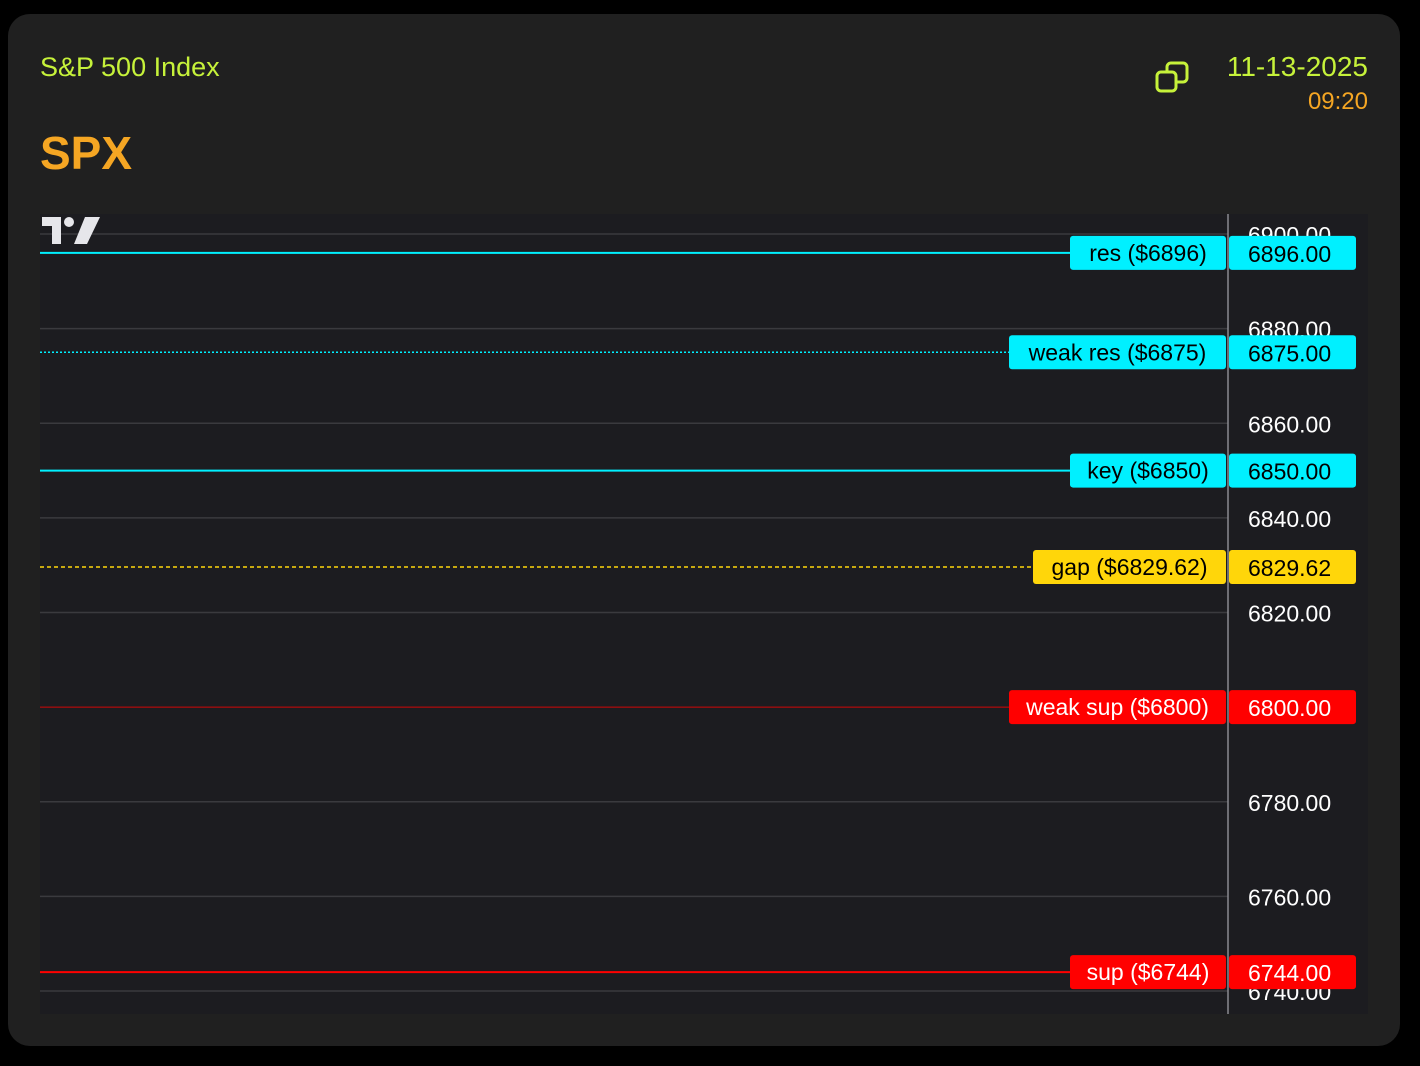 The width and height of the screenshot is (1420, 1066). I want to click on price-tag-label: 6875.00, so click(1289, 353).